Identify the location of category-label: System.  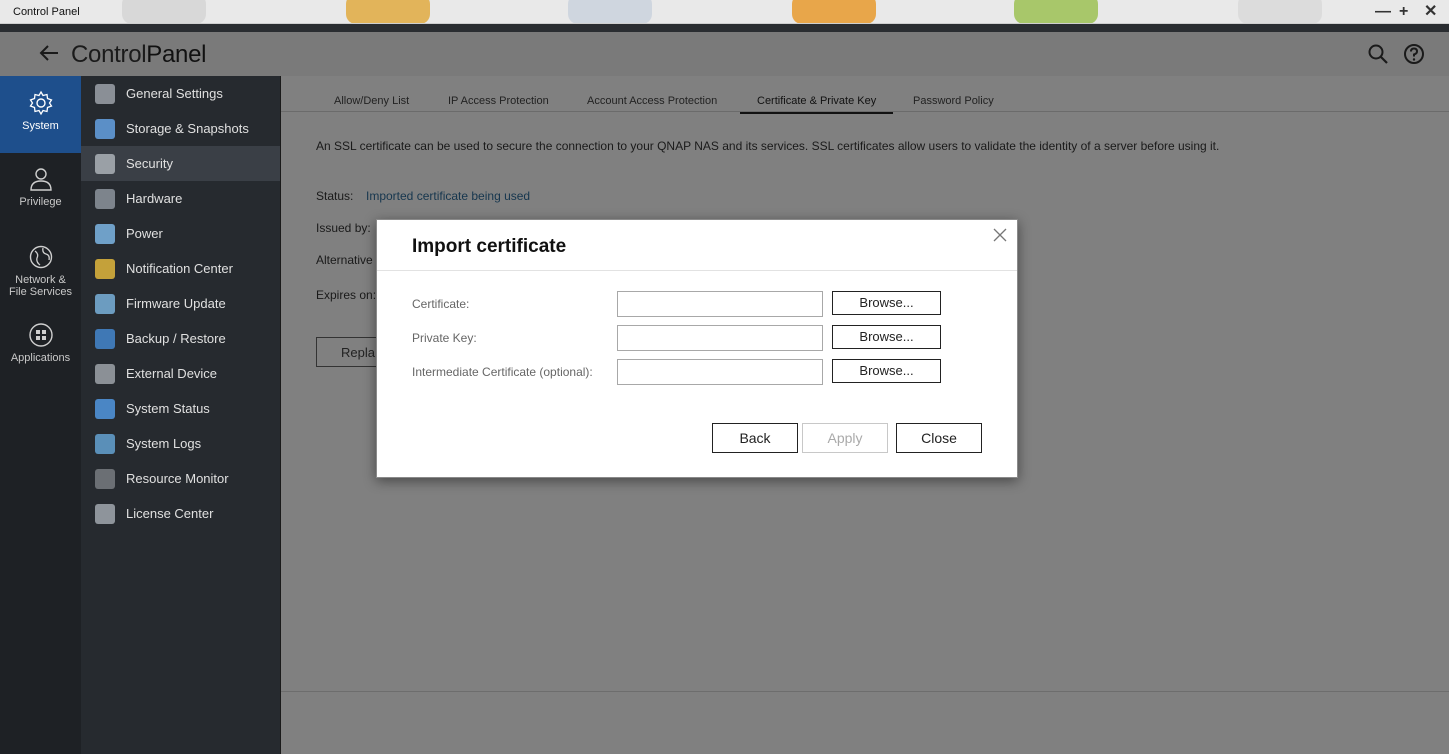
(40, 126).